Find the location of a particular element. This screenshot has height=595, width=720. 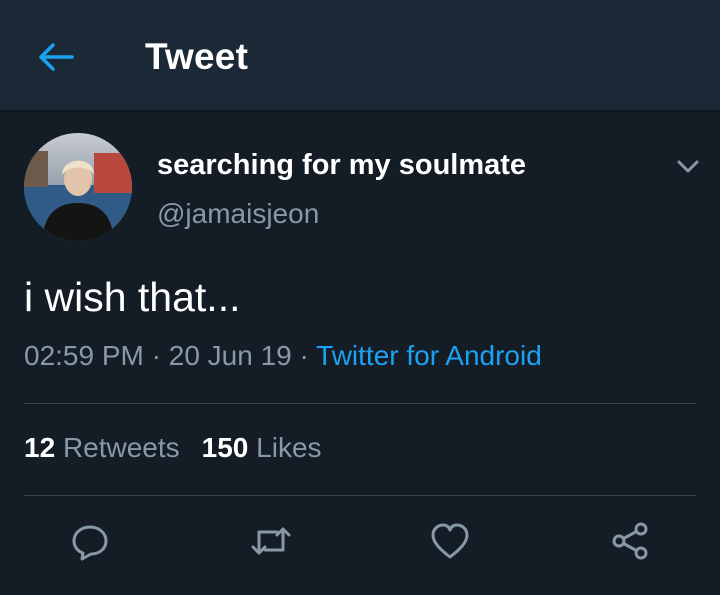

retweets-stat: 12 Retweets is located at coordinates (102, 447).